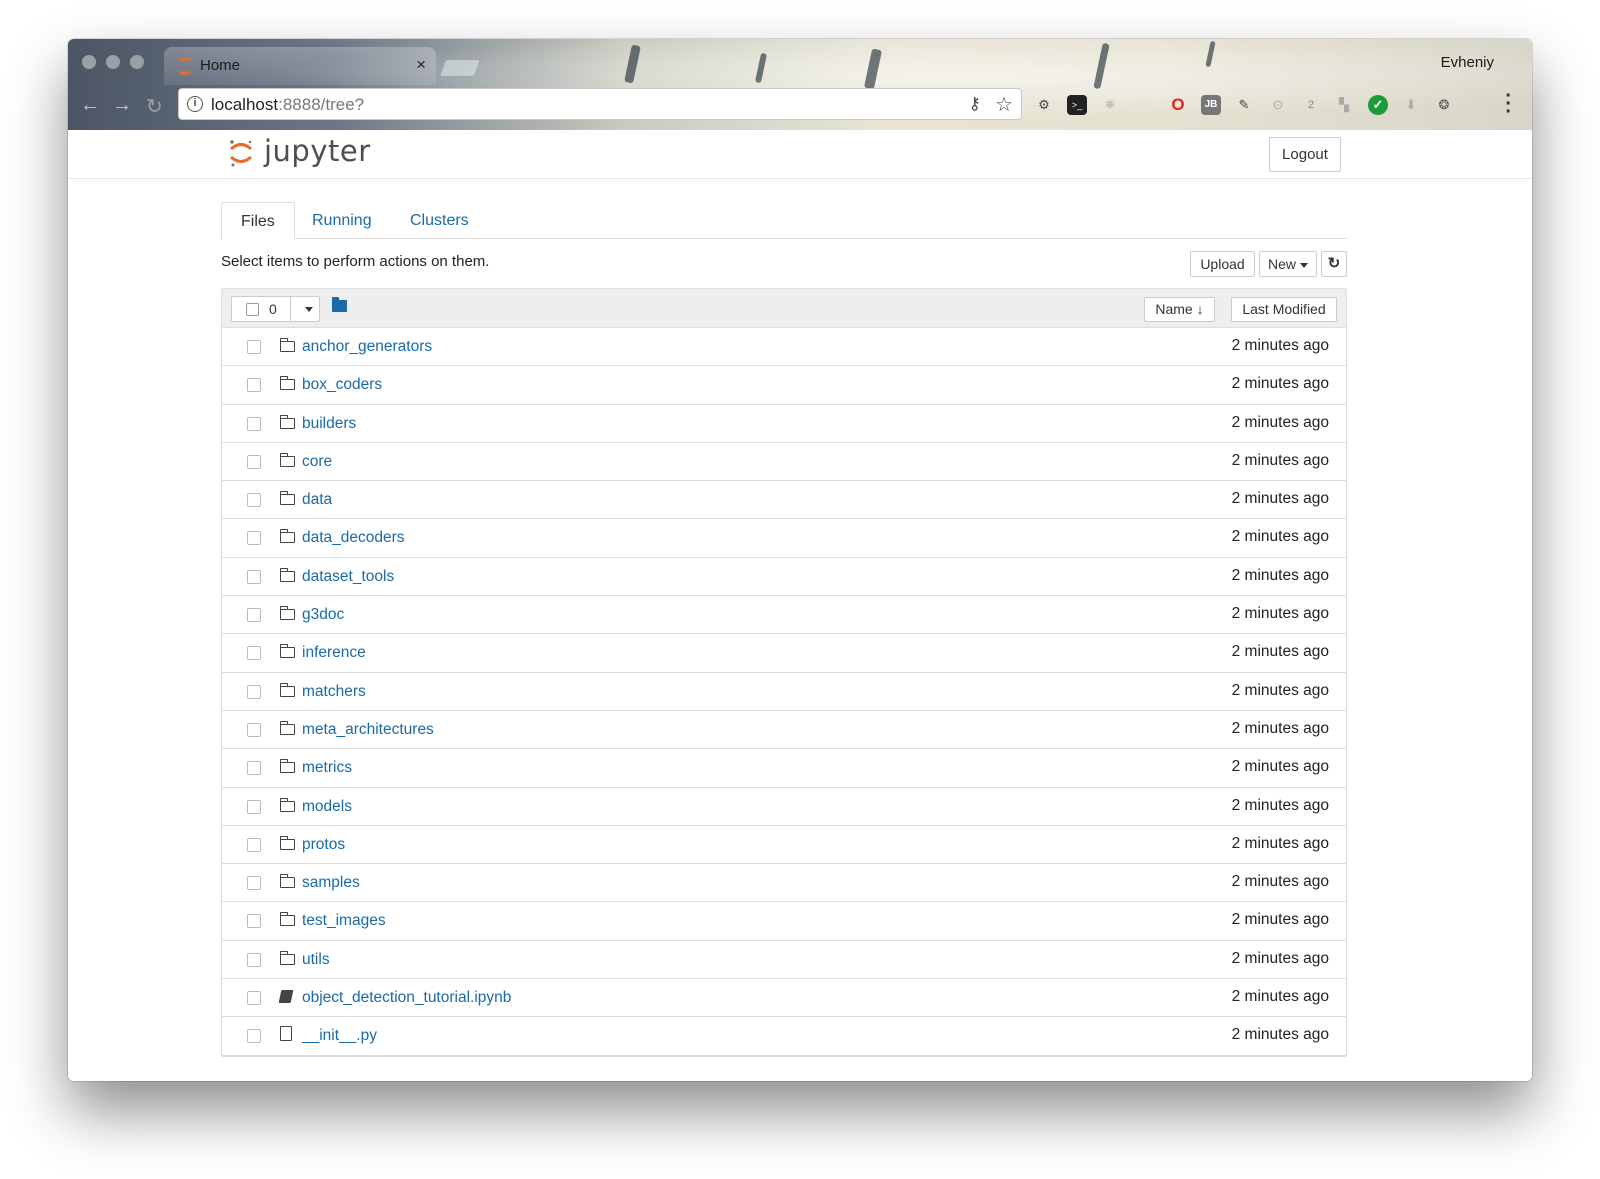  I want to click on eyedropper-icon: ✎, so click(1244, 105).